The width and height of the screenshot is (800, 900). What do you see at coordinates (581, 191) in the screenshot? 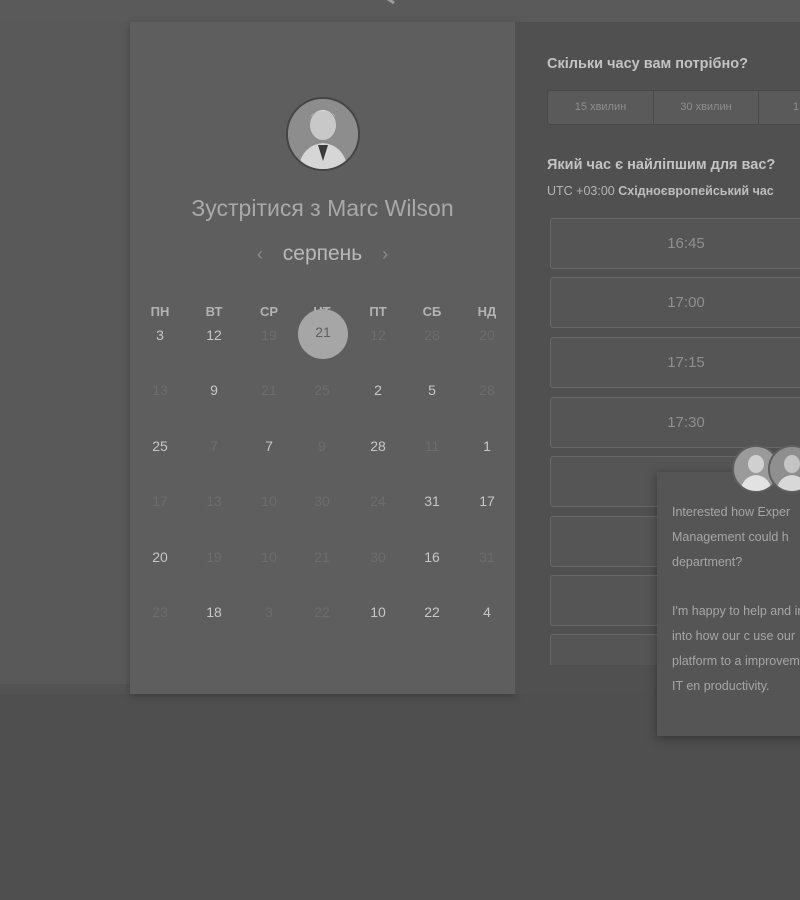
I see `timezone-offset: UTC +03:00` at bounding box center [581, 191].